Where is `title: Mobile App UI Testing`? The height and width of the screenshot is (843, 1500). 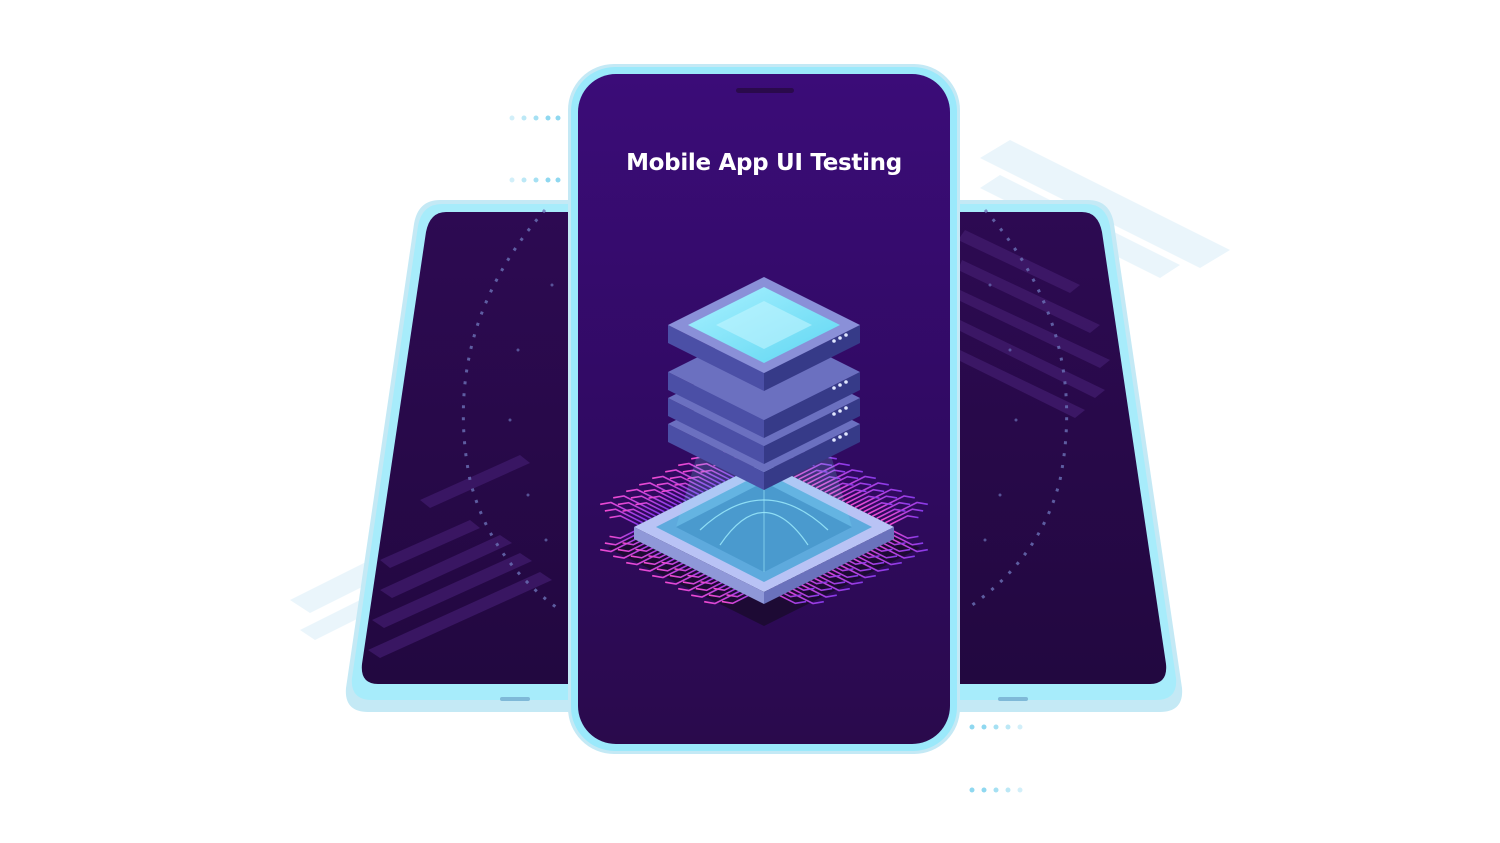
title: Mobile App UI Testing is located at coordinates (764, 163).